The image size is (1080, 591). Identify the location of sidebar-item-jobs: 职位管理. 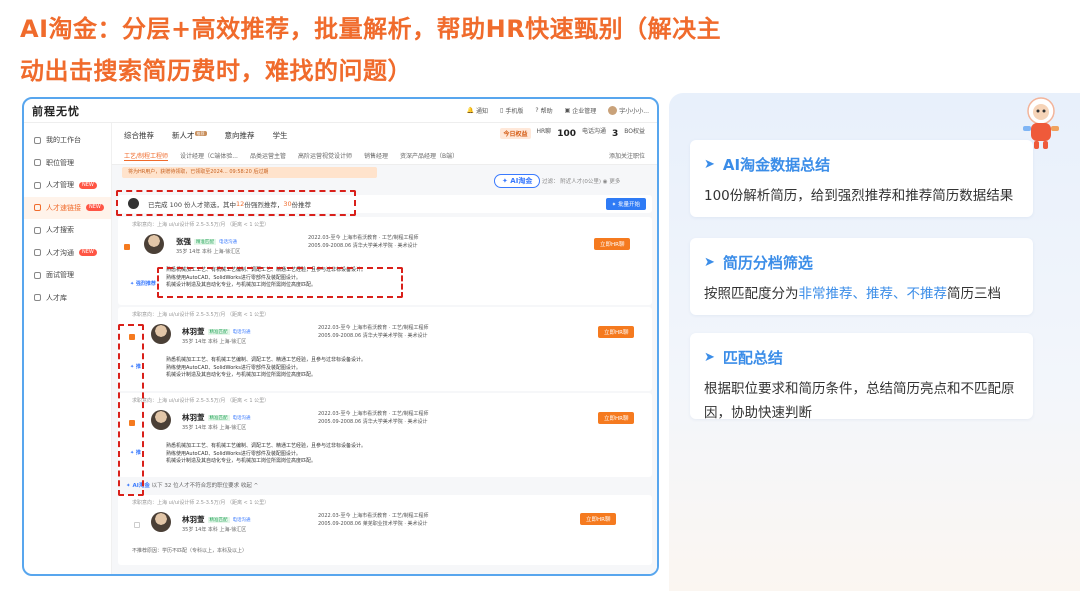
(67, 163).